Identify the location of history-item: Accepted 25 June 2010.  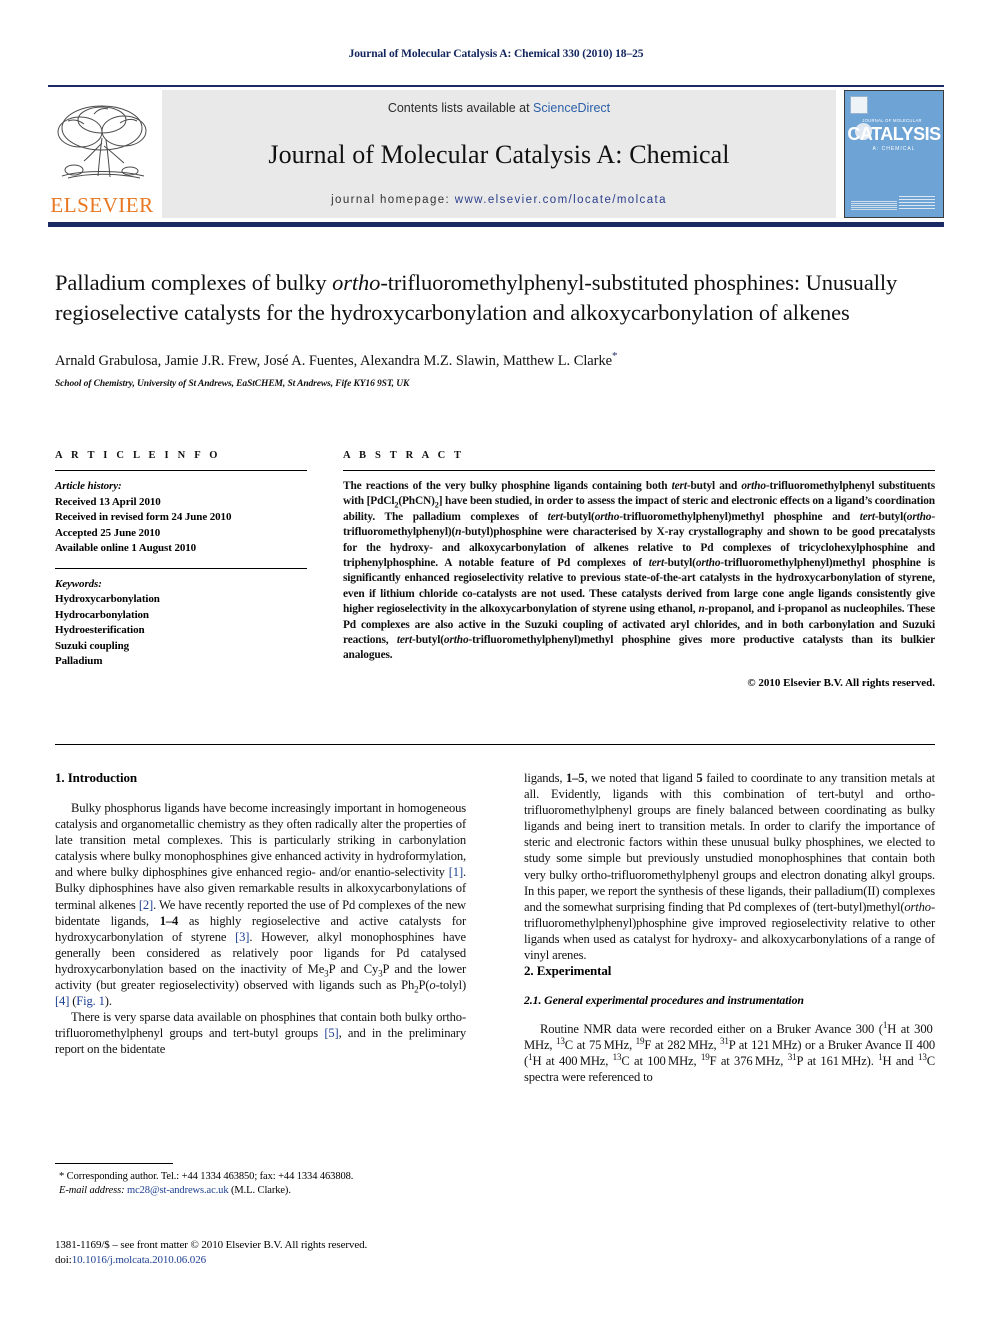
(108, 532).